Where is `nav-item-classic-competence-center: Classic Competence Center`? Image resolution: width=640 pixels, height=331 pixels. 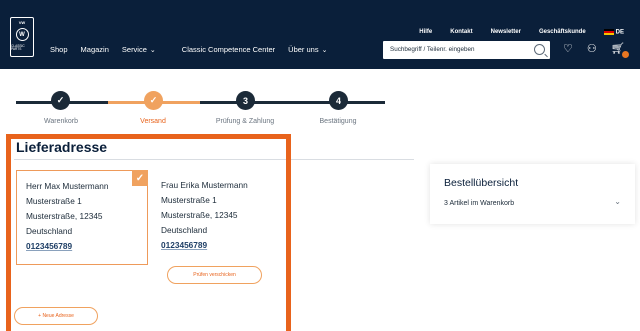
nav-item-classic-competence-center: Classic Competence Center is located at coordinates (228, 49).